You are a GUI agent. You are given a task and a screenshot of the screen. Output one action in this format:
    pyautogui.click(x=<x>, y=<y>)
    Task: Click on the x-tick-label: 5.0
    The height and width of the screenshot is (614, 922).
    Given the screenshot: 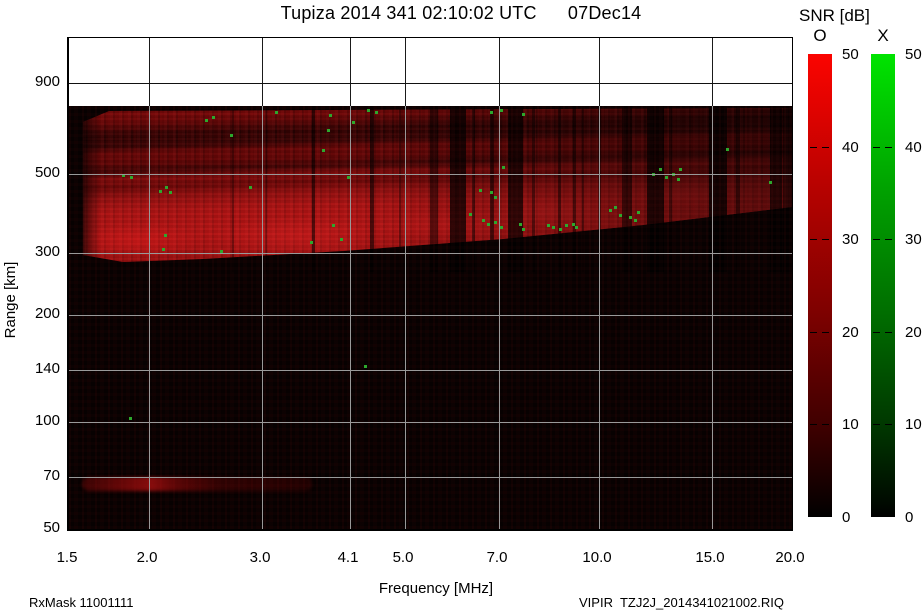 What is the action you would take?
    pyautogui.click(x=403, y=557)
    